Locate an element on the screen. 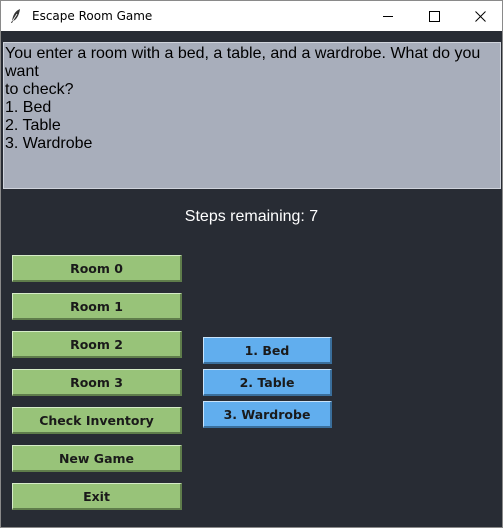 Image resolution: width=503 pixels, height=528 pixels. choice-table-button: 2. Table is located at coordinates (267, 382).